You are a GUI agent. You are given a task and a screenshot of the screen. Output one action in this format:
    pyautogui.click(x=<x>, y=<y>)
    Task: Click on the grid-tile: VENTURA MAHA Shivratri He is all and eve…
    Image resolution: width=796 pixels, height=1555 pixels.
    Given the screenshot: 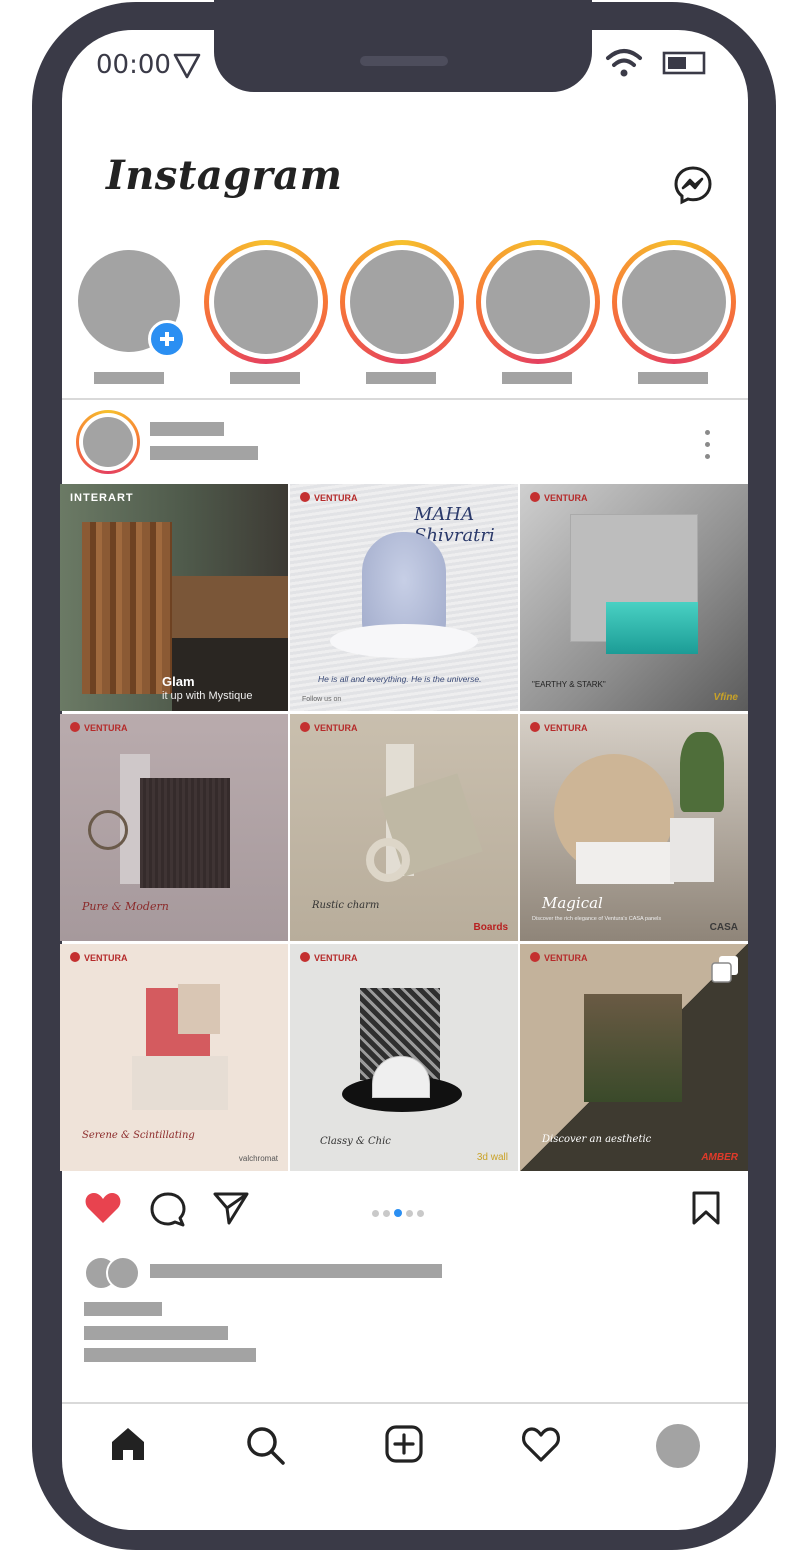 What is the action you would take?
    pyautogui.click(x=404, y=597)
    